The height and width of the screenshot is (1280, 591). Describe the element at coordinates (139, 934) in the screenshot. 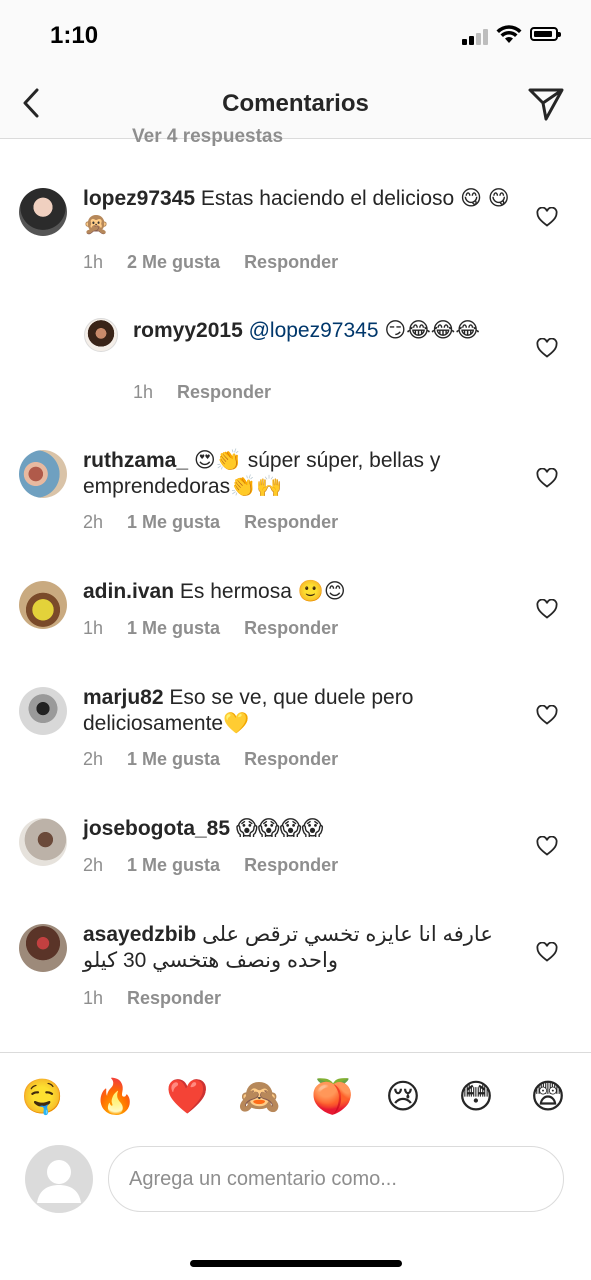

I see `comment-username: asayedzbib` at that location.